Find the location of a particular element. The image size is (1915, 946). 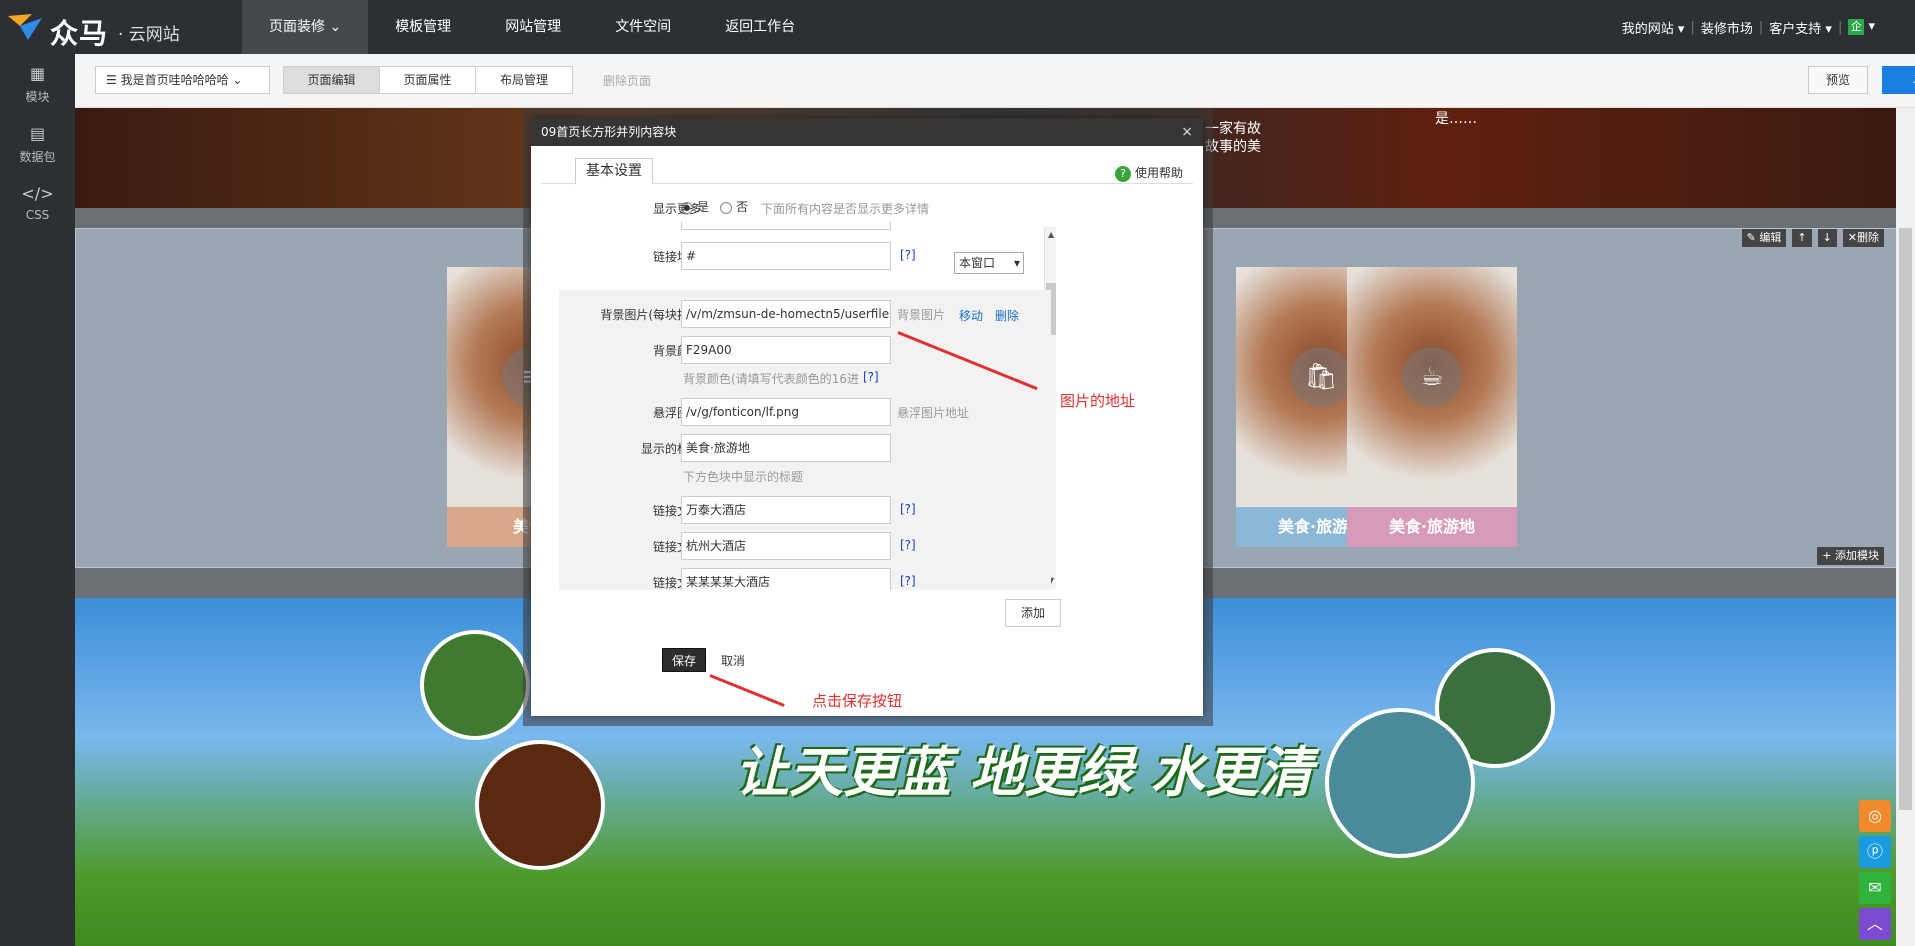

move-down-icon: ↓ is located at coordinates (1827, 238).